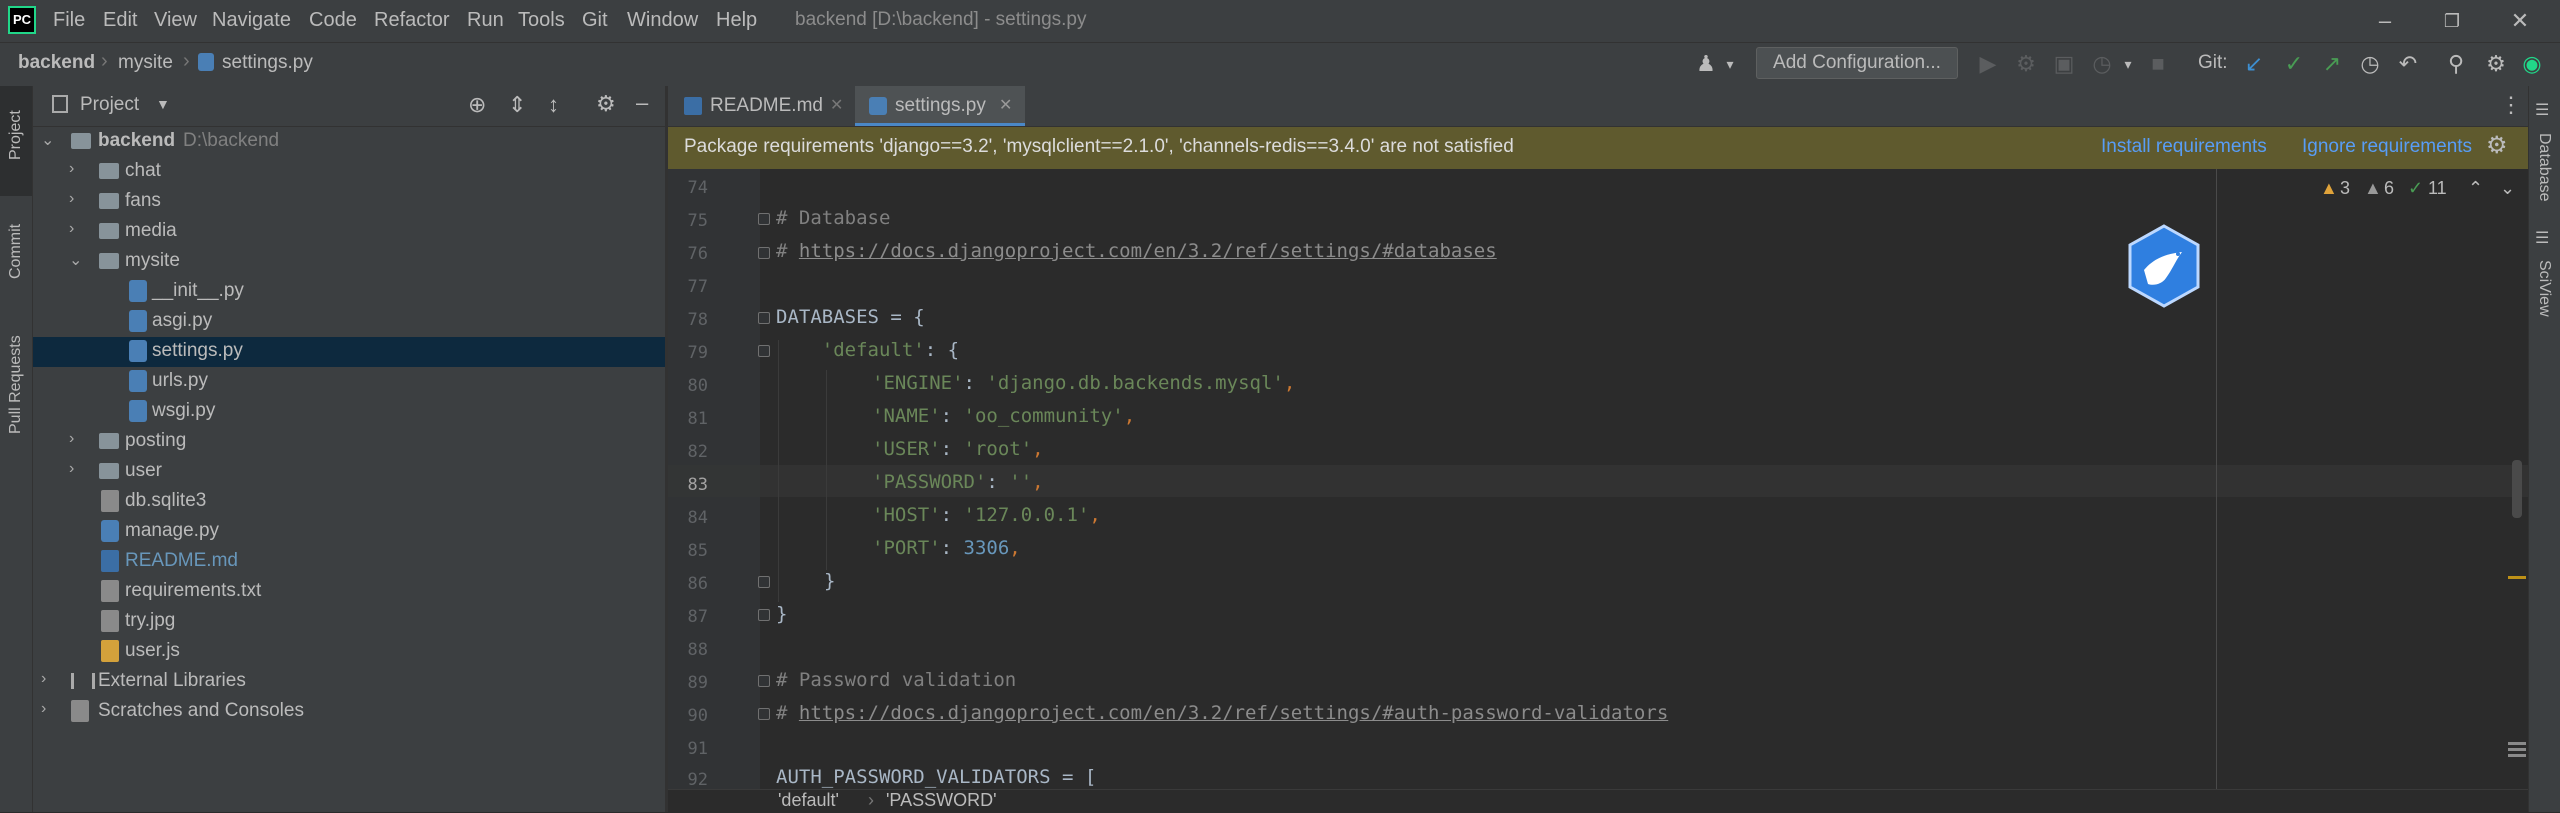  I want to click on run-icon: ▶, so click(1988, 64).